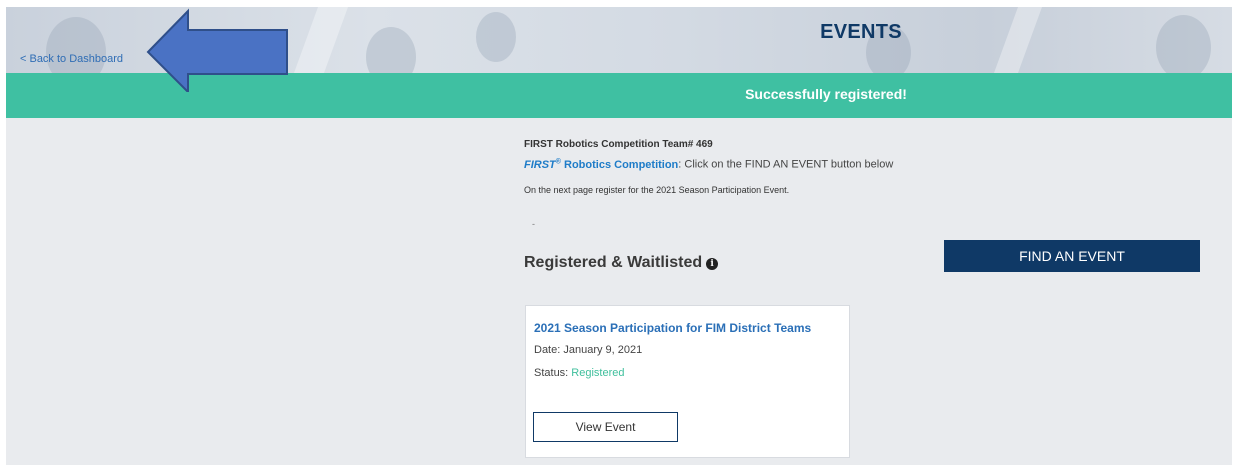  I want to click on status-label: Status:, so click(553, 373).